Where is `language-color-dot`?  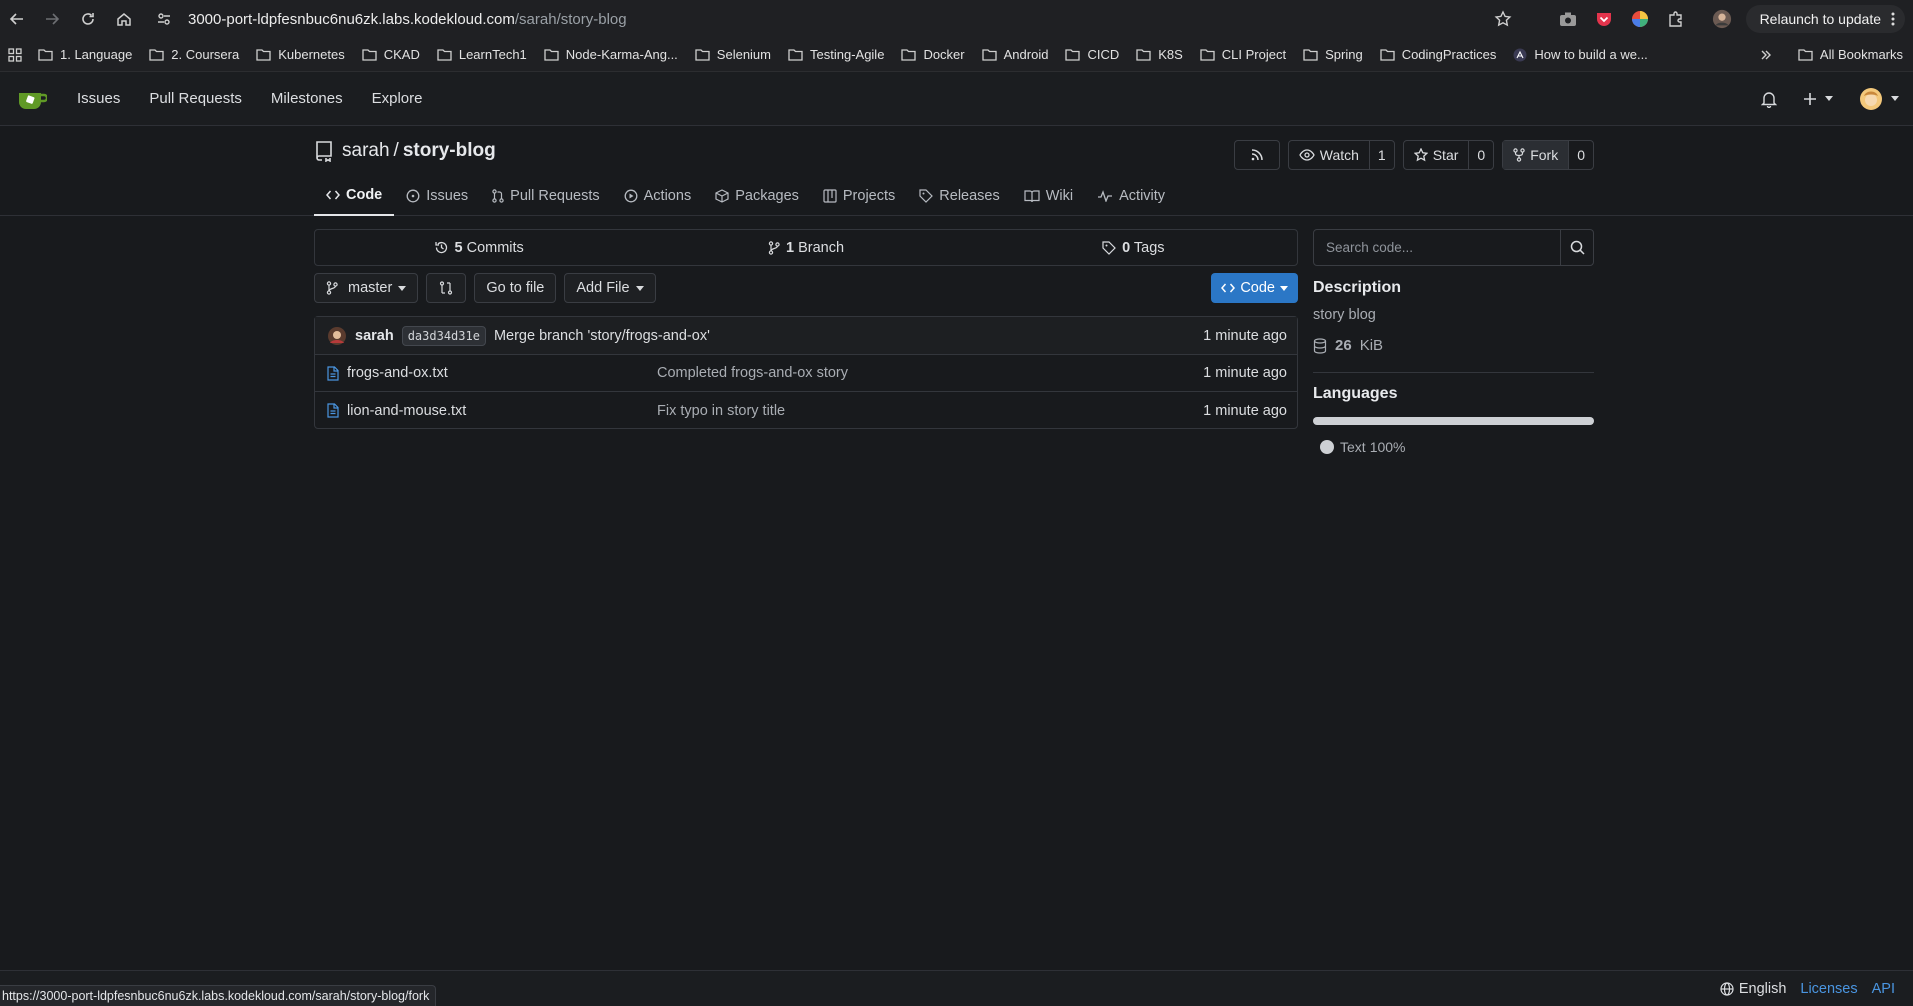
language-color-dot is located at coordinates (1327, 447).